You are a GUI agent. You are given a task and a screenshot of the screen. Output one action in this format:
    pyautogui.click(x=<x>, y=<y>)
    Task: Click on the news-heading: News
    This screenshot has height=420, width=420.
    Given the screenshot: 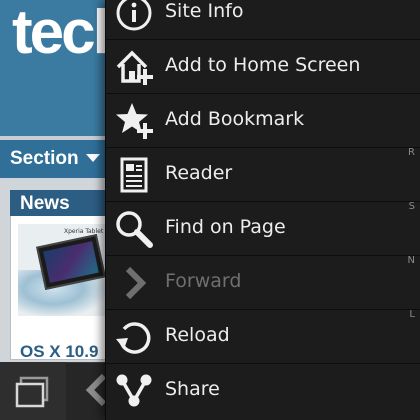 What is the action you would take?
    pyautogui.click(x=45, y=203)
    